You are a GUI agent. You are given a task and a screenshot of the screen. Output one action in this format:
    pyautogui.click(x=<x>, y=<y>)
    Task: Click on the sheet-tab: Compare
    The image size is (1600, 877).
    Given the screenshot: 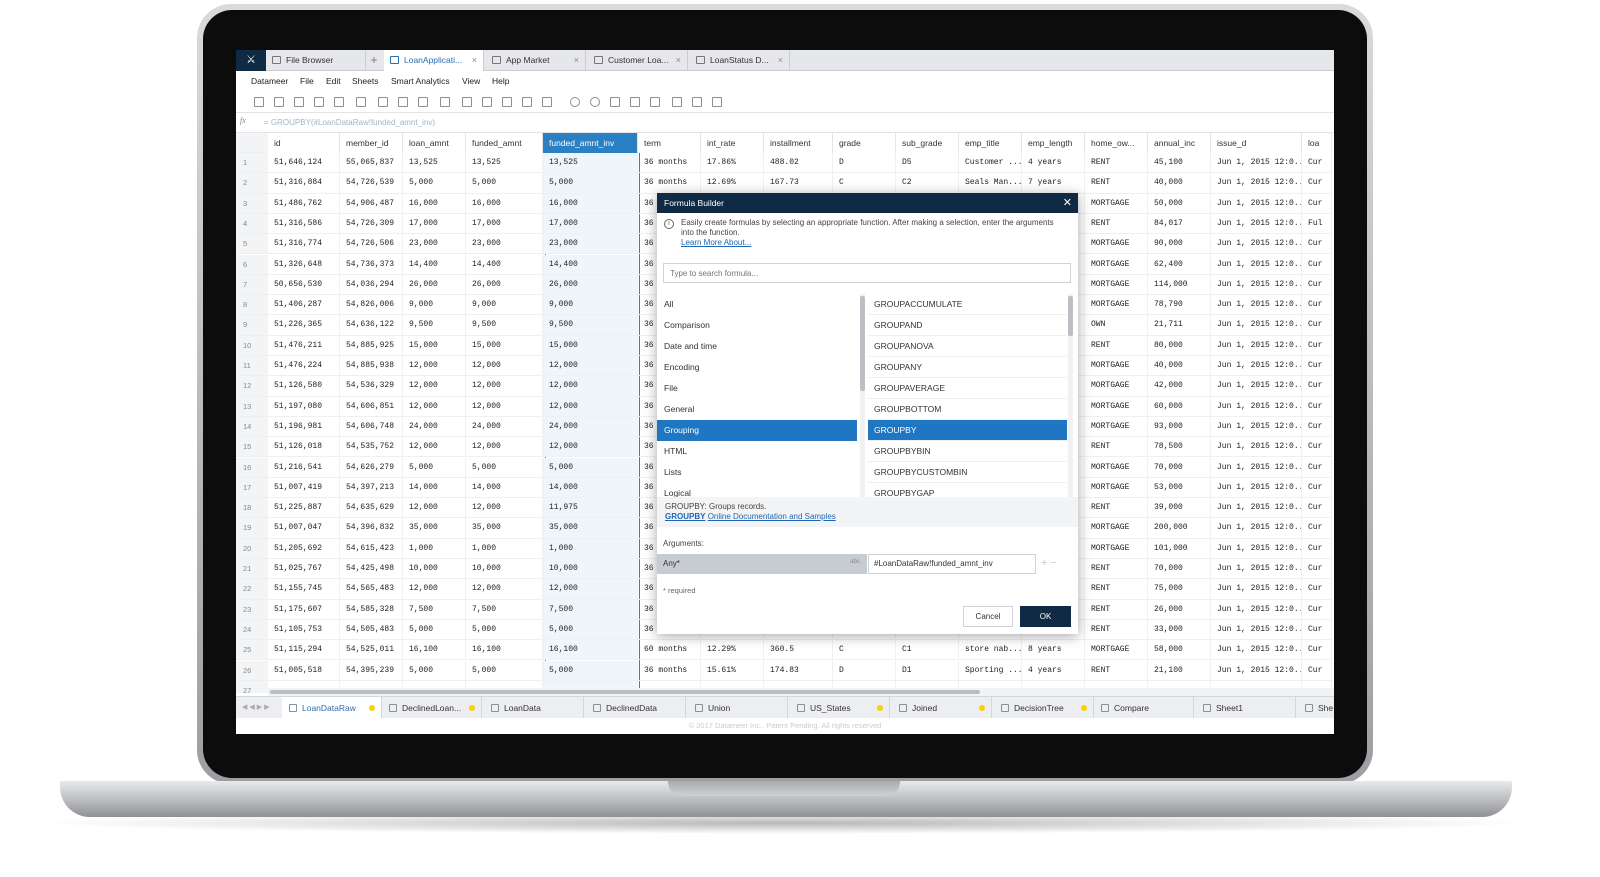 What is the action you would take?
    pyautogui.click(x=1144, y=708)
    